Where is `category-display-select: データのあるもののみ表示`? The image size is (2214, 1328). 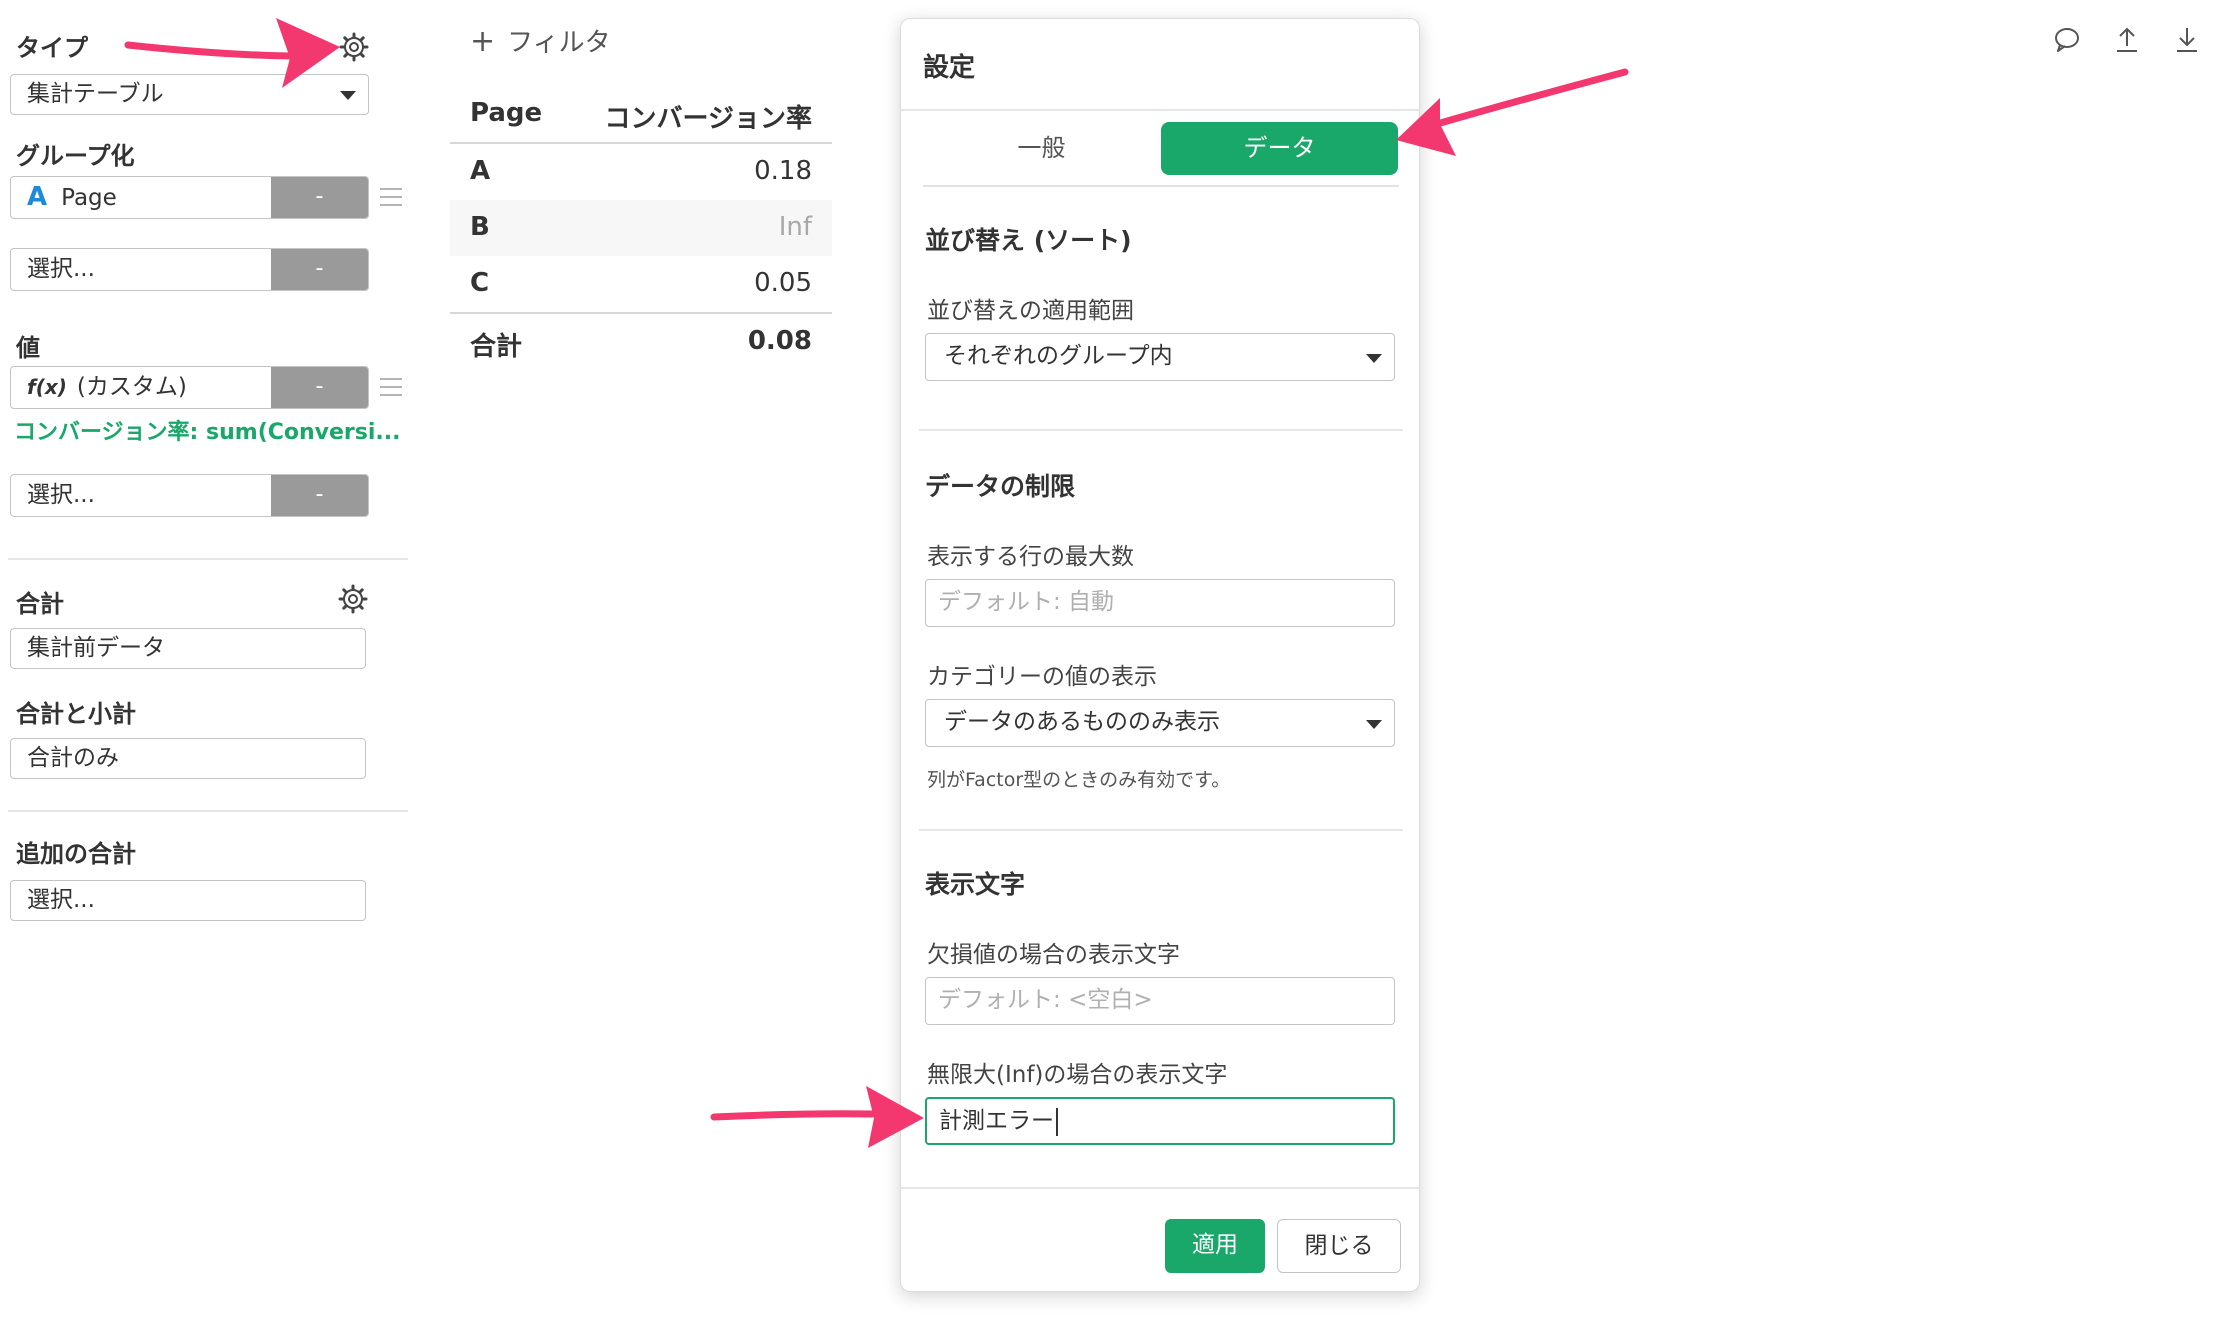
category-display-select: データのあるもののみ表示 is located at coordinates (1160, 723).